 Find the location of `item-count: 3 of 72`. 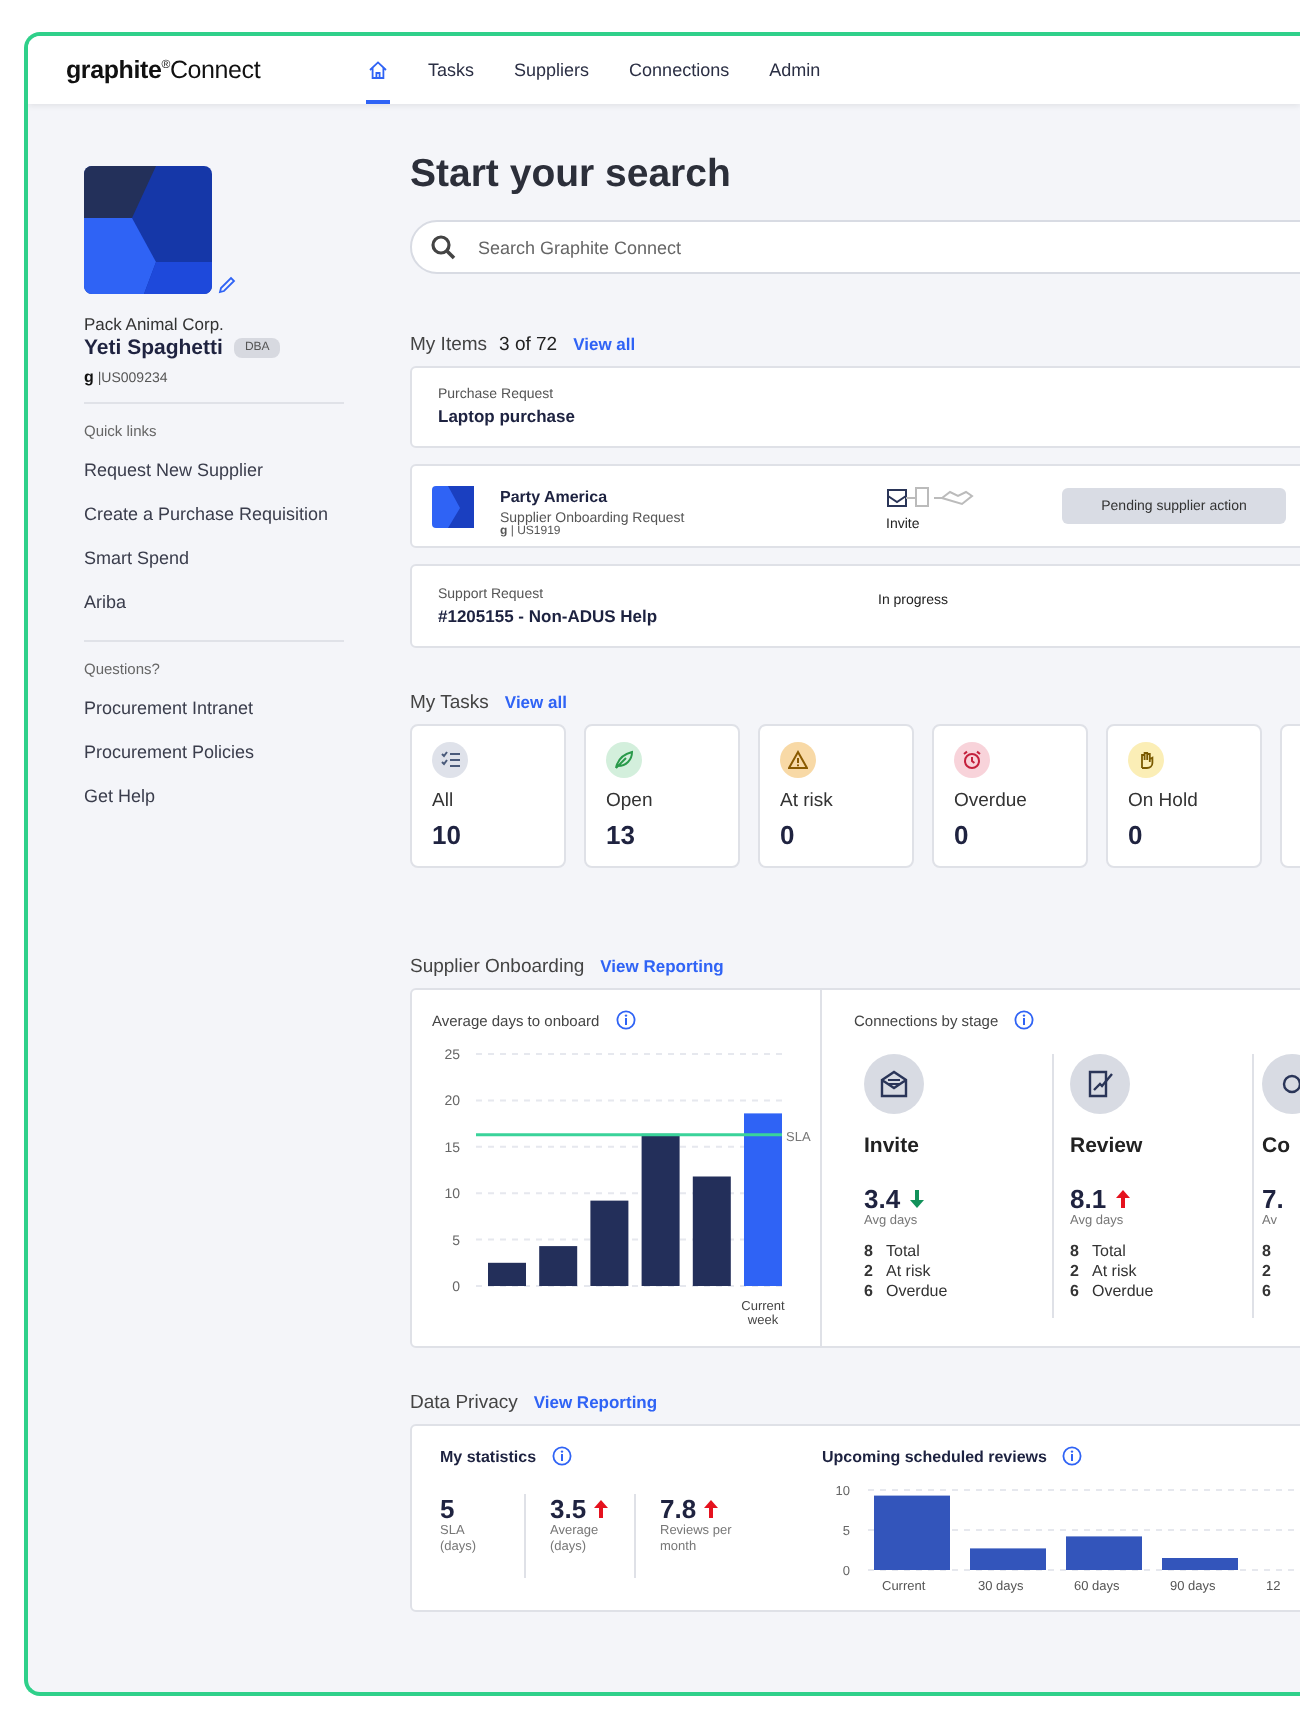

item-count: 3 of 72 is located at coordinates (528, 345).